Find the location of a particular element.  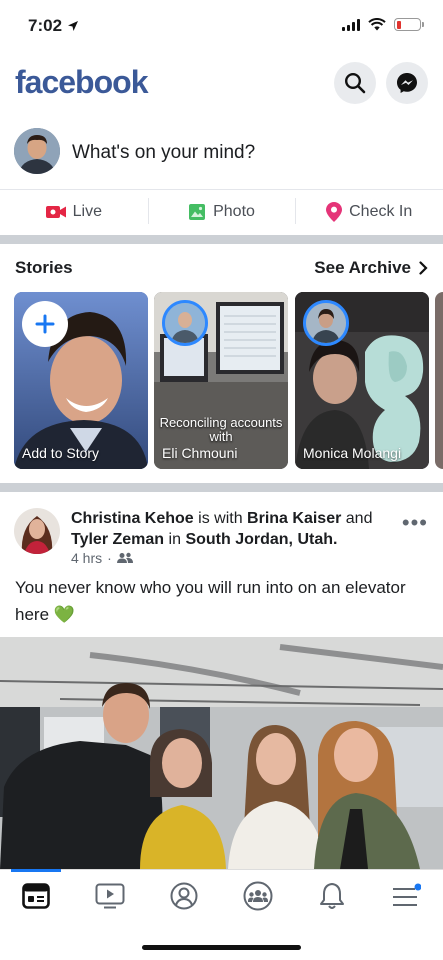

add-story-button is located at coordinates (45, 324).